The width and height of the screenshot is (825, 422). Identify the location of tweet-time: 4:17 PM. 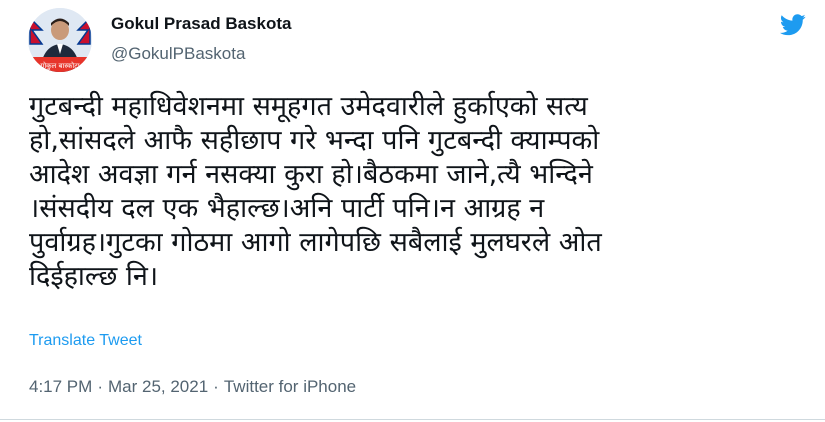
(60, 386).